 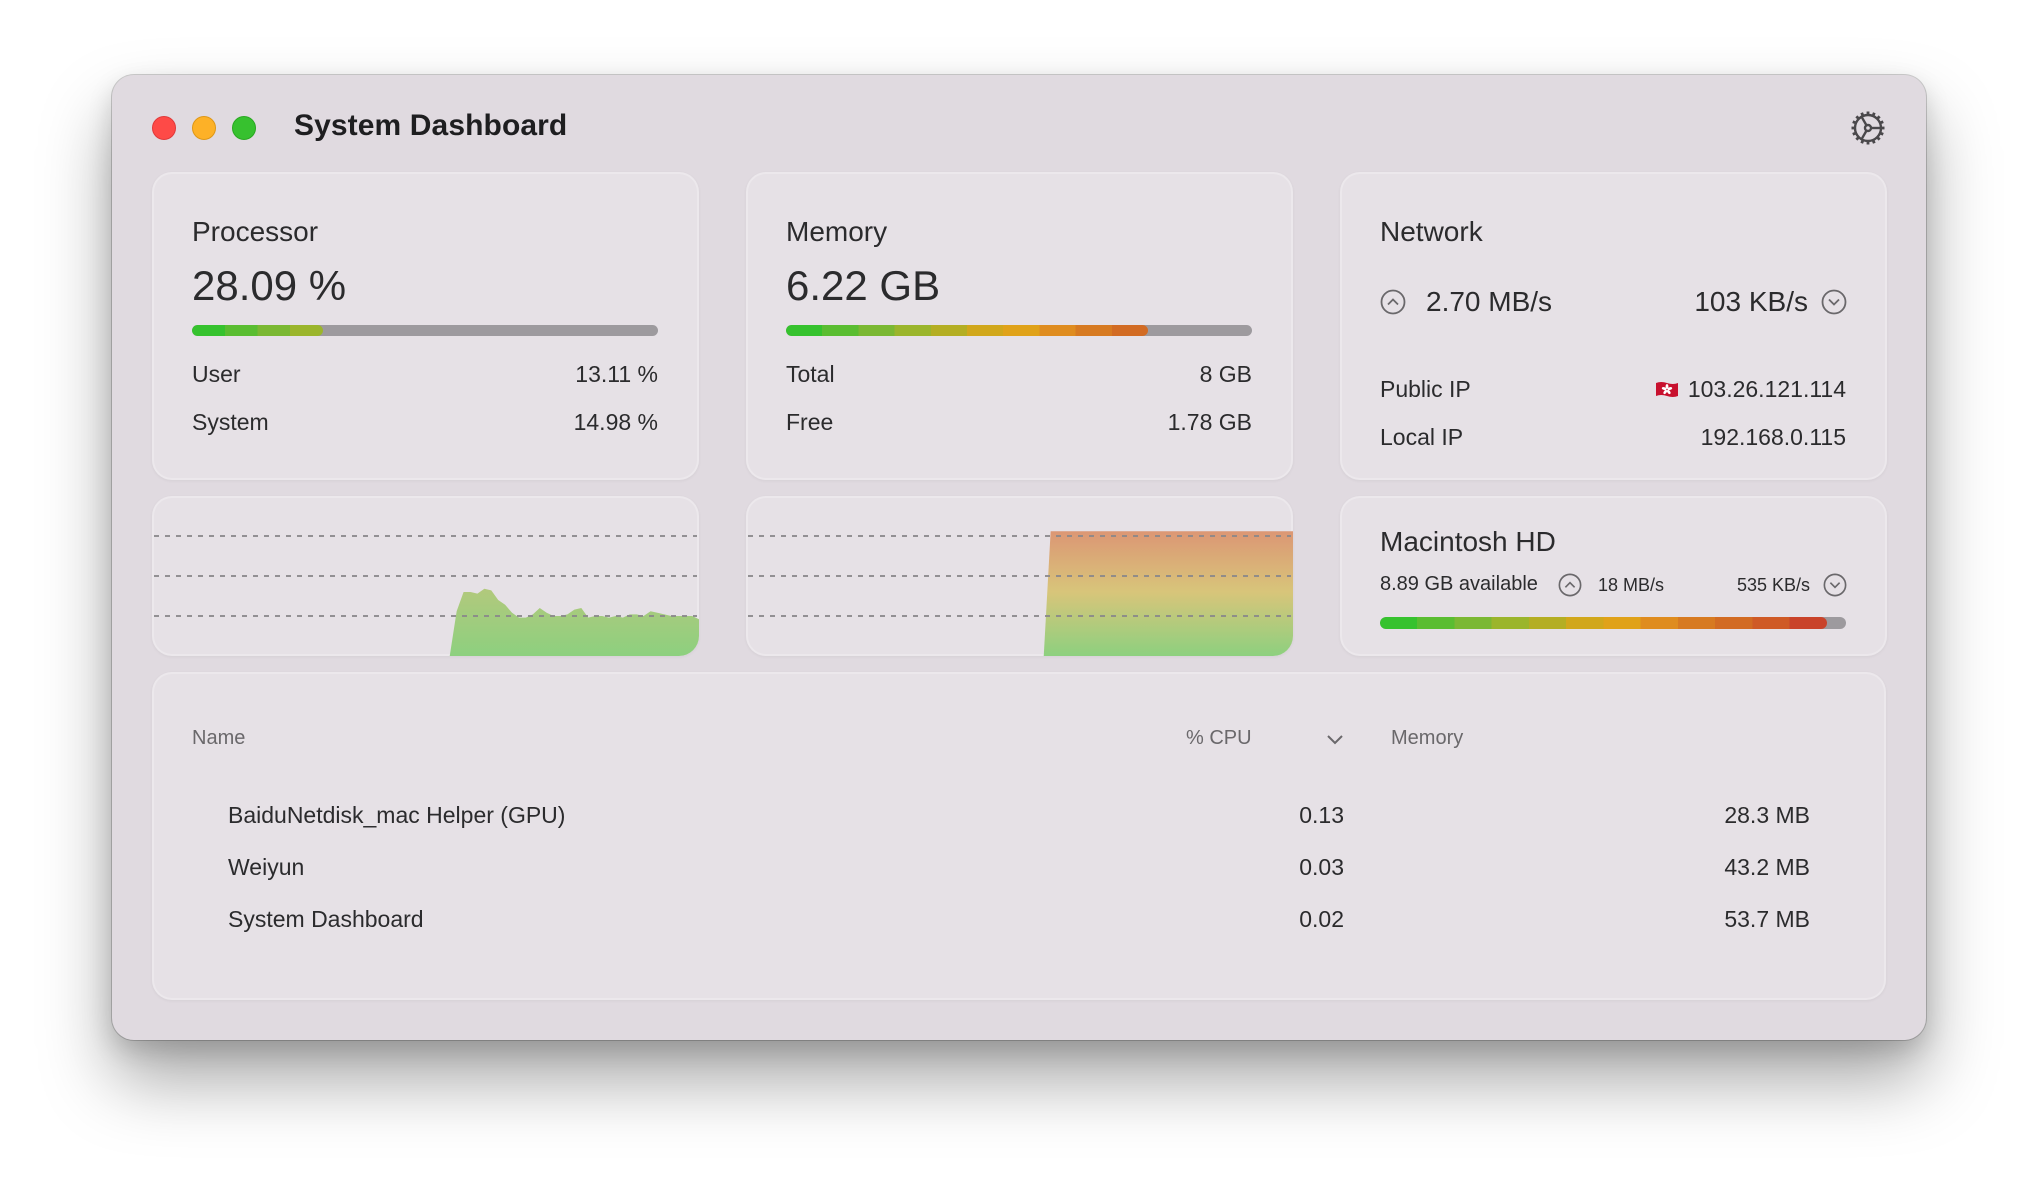 What do you see at coordinates (1019, 874) in the screenshot?
I see `table-row: Weiyun 0.03 43.2 MB` at bounding box center [1019, 874].